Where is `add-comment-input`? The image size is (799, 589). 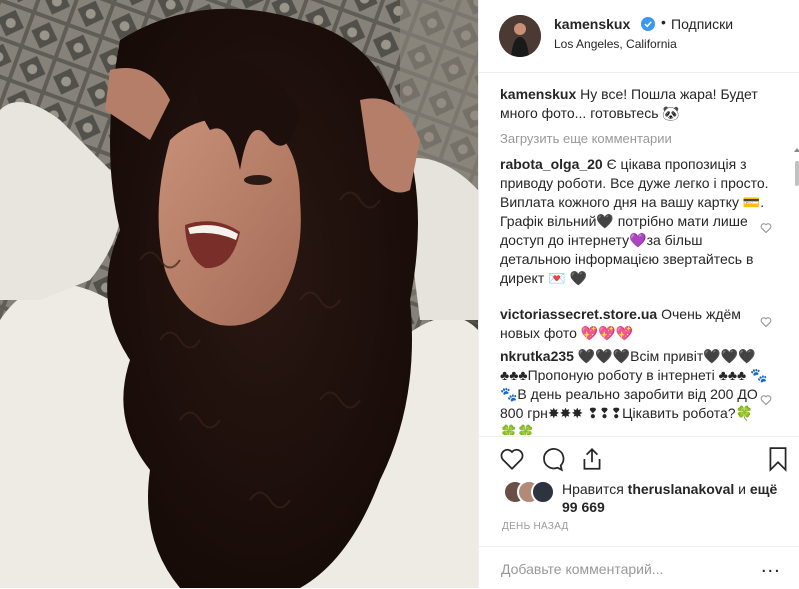
add-comment-input is located at coordinates (621, 569).